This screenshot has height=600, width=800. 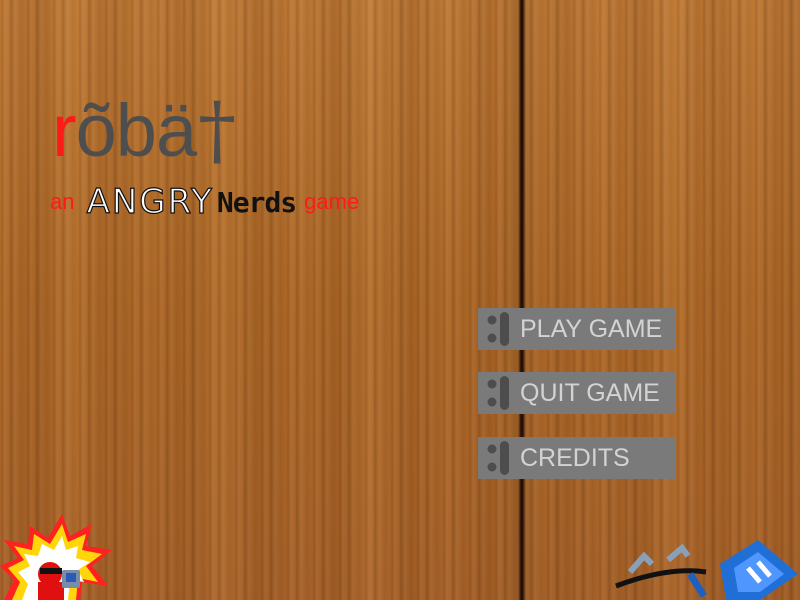 What do you see at coordinates (706, 570) in the screenshot?
I see `blue-badge-logo-icon` at bounding box center [706, 570].